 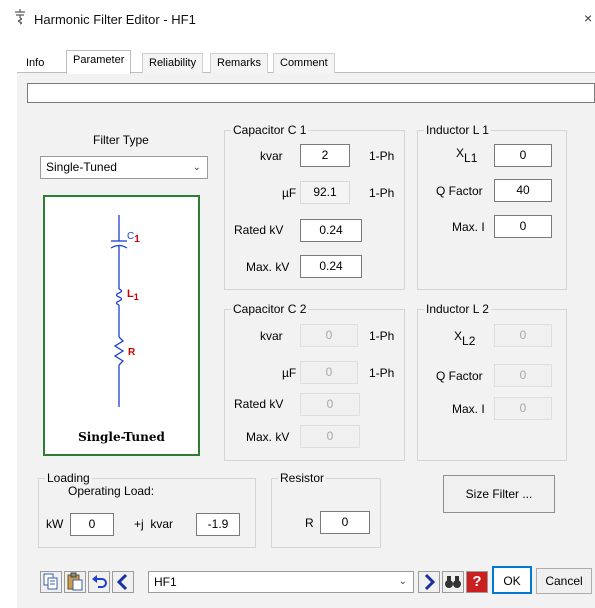 I want to click on next-arrow-icon, so click(x=429, y=582).